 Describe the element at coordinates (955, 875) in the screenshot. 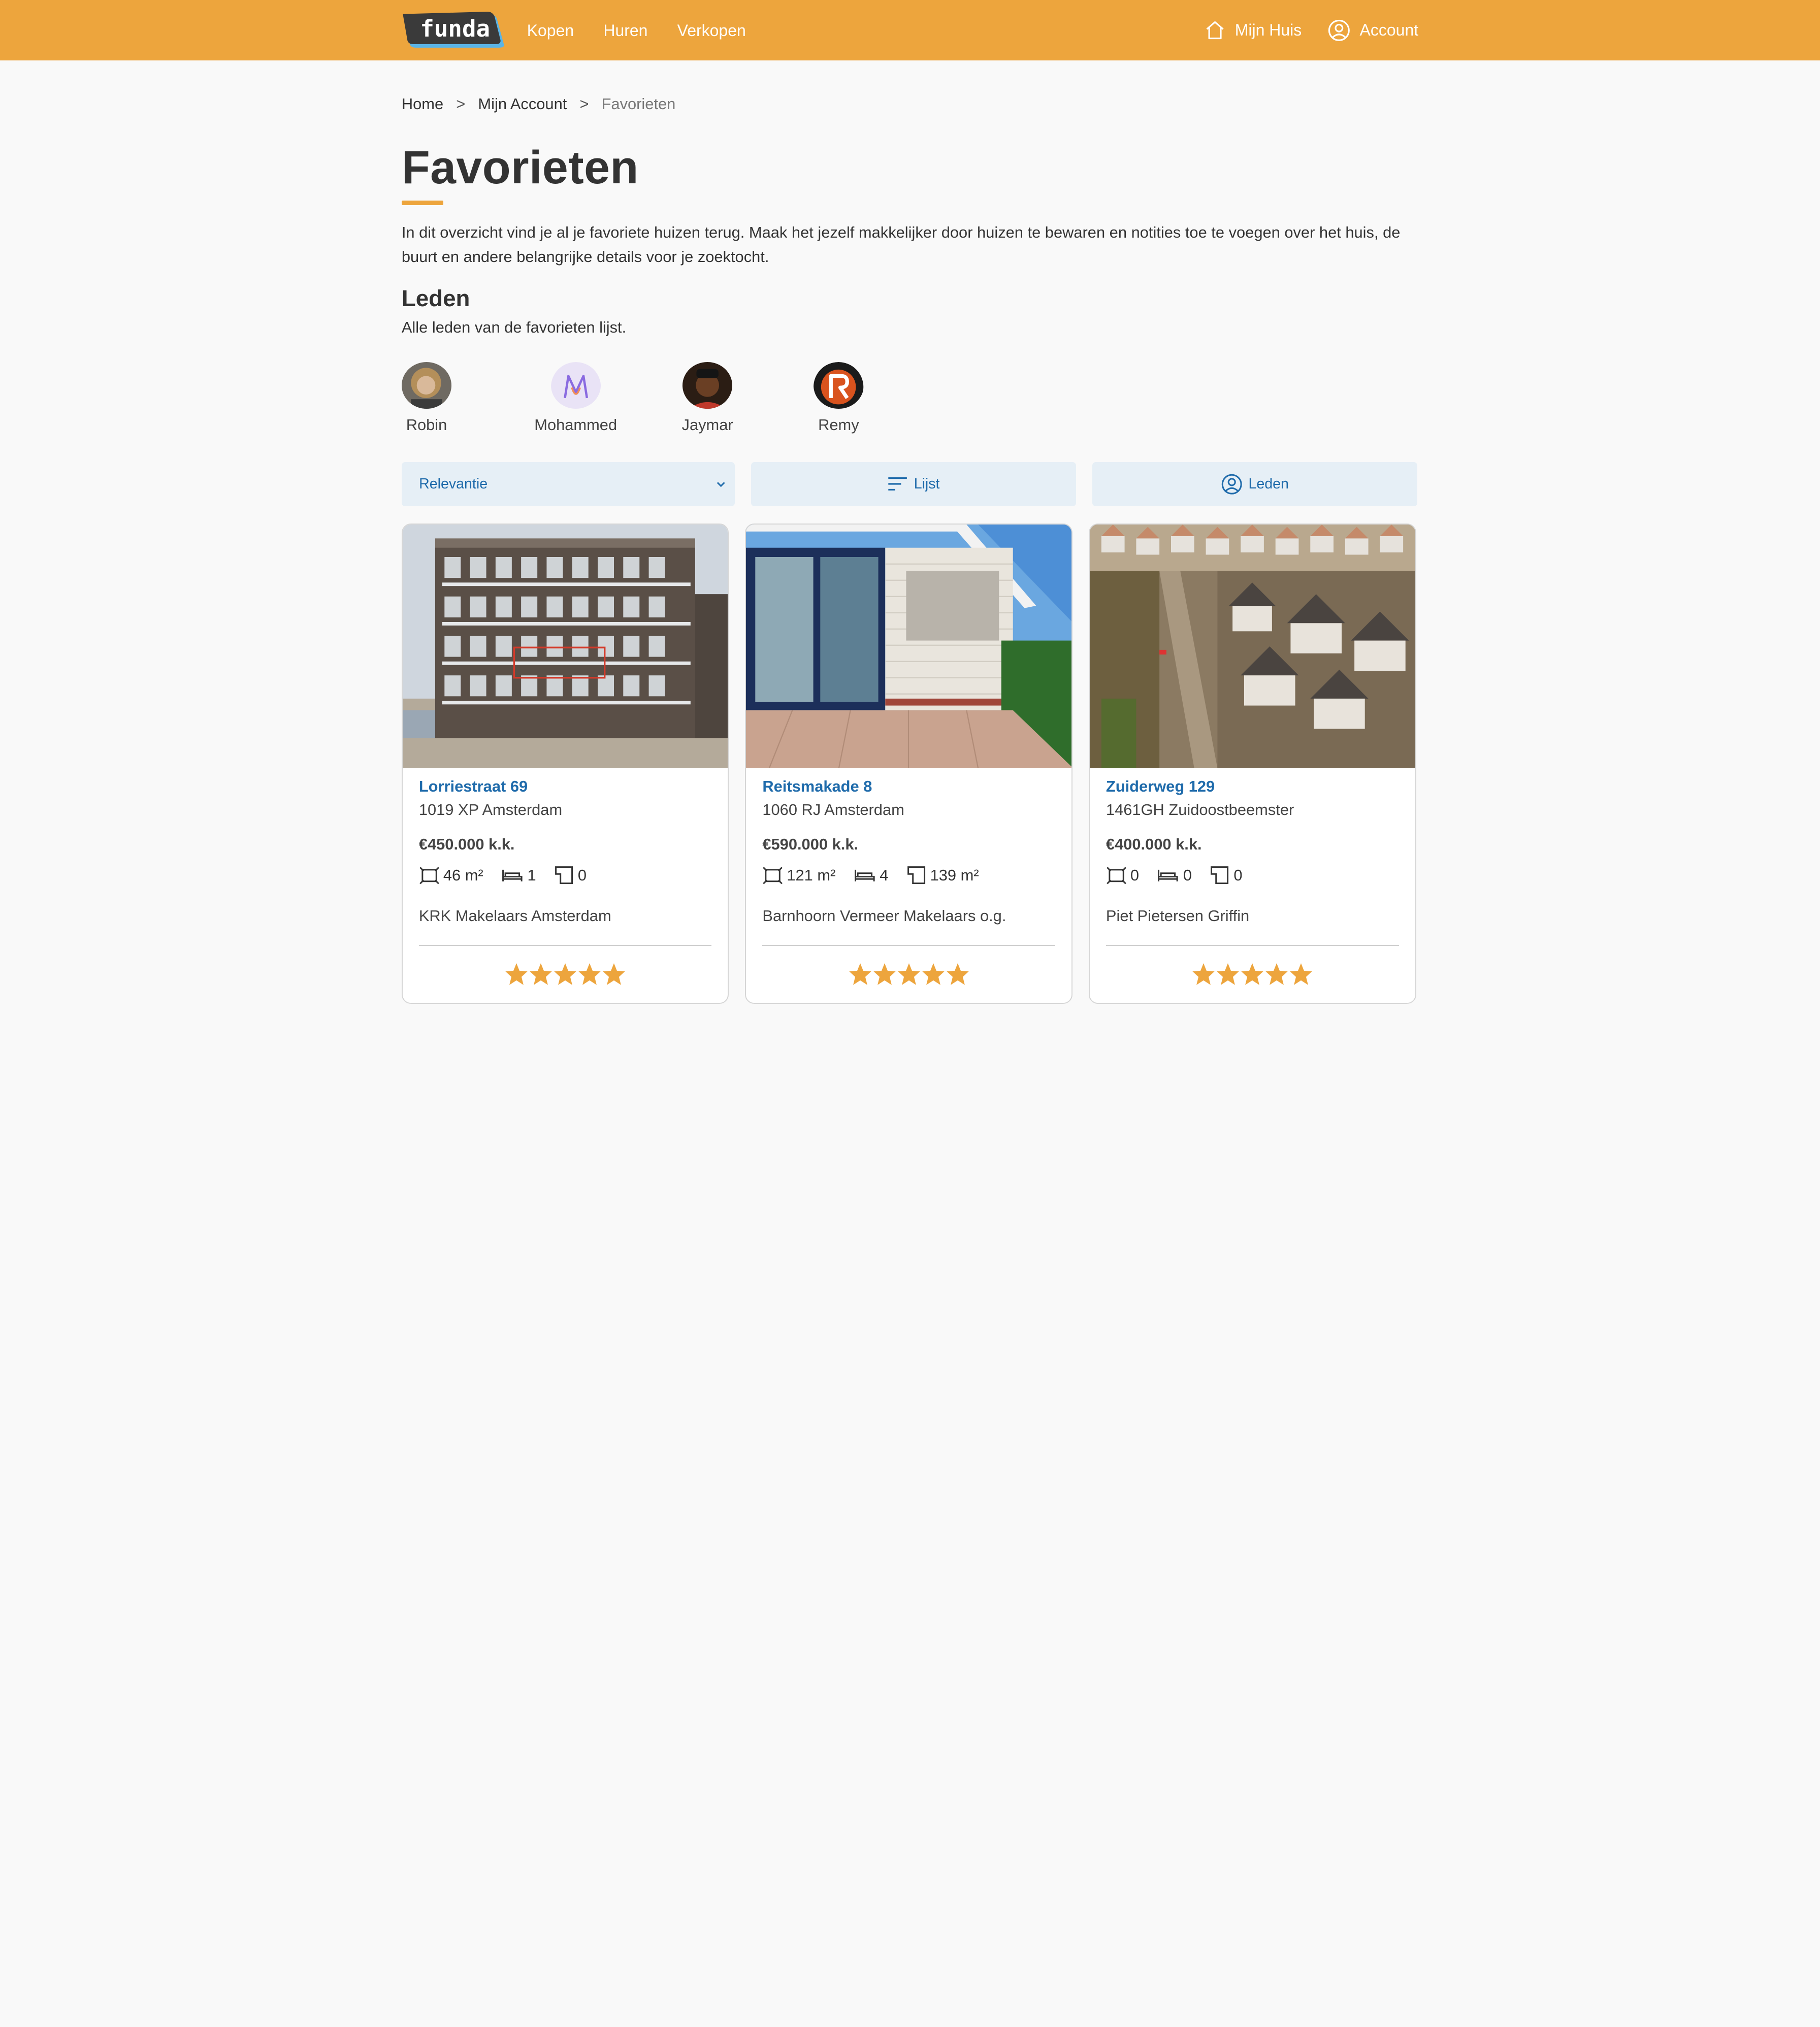

I see `plot-area-value: 139 m²` at that location.